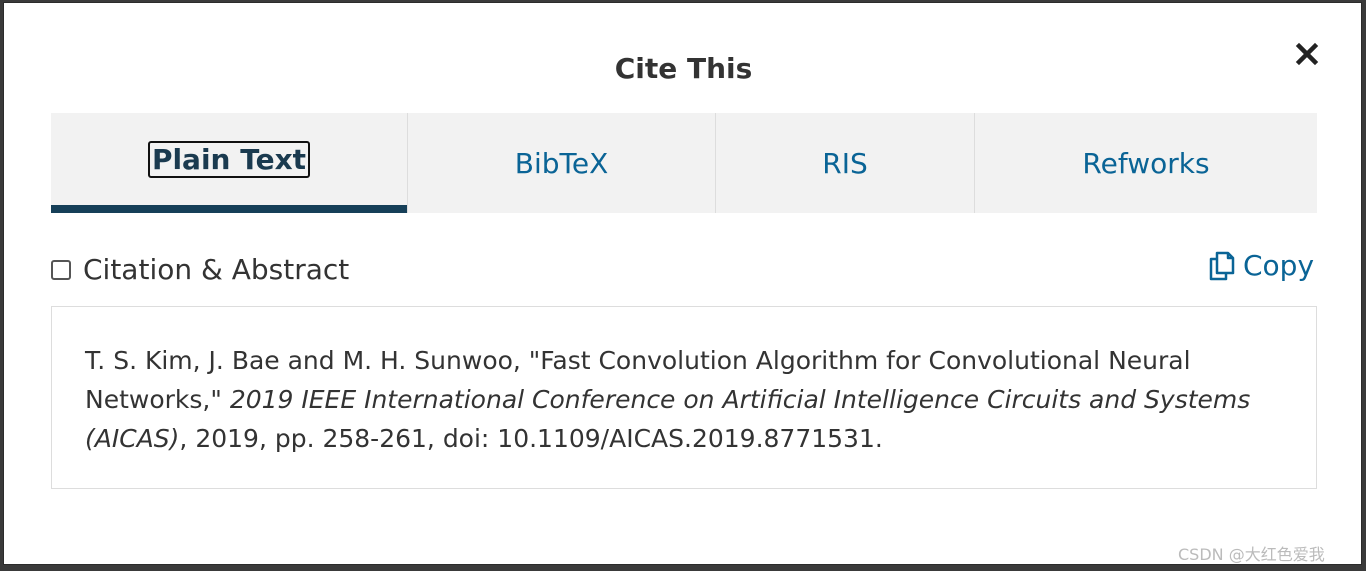 This screenshot has height=571, width=1366. What do you see at coordinates (216, 269) in the screenshot?
I see `checkbox-label: Citation & Abstract` at bounding box center [216, 269].